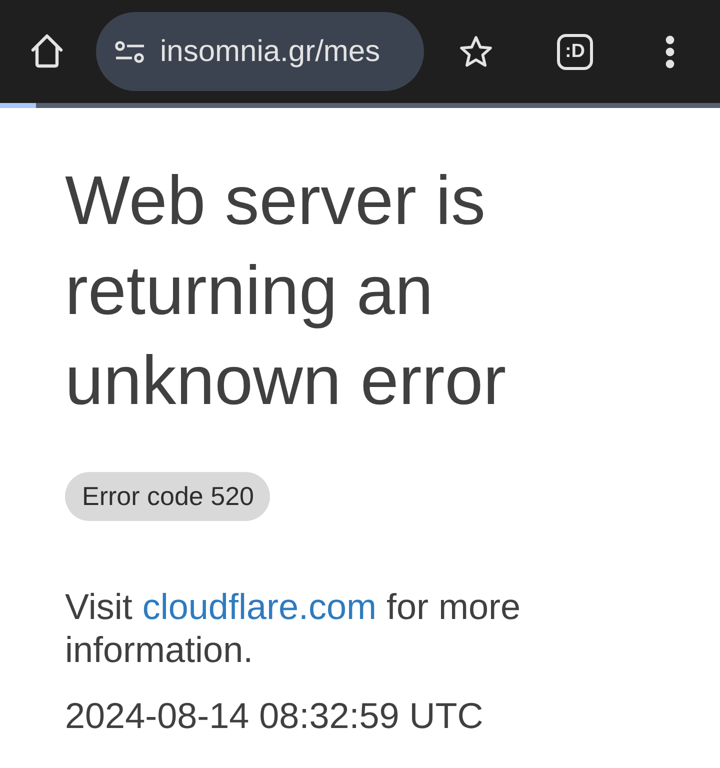  I want to click on error-code-badge: Error code 520, so click(167, 496).